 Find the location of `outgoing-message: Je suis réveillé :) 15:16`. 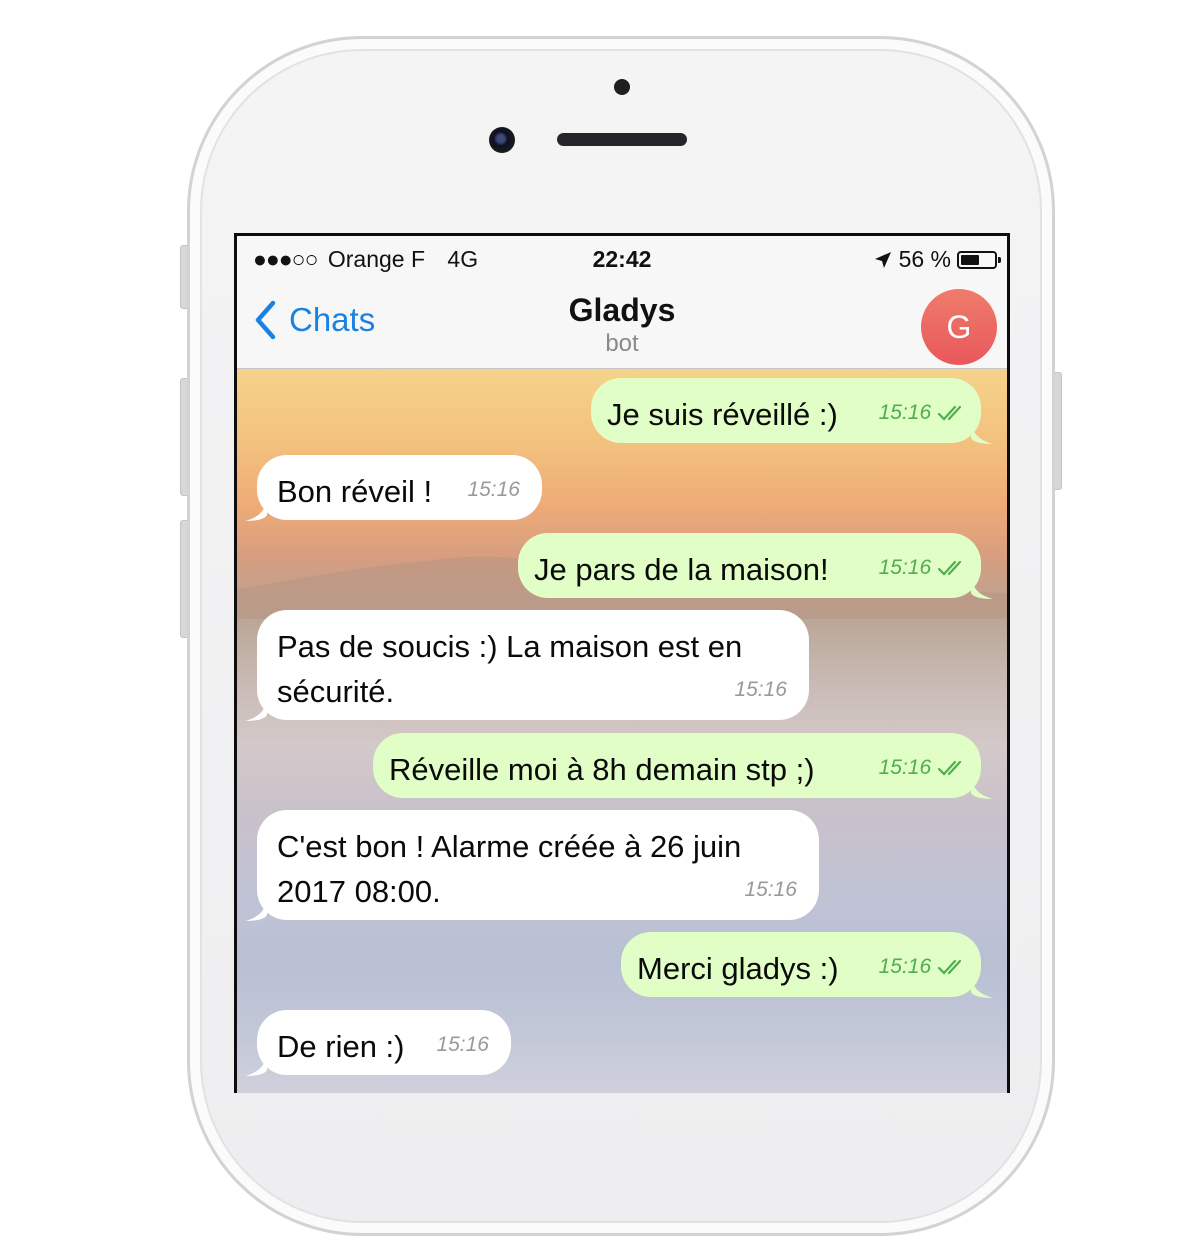

outgoing-message: Je suis réveillé :) 15:16 is located at coordinates (792, 411).